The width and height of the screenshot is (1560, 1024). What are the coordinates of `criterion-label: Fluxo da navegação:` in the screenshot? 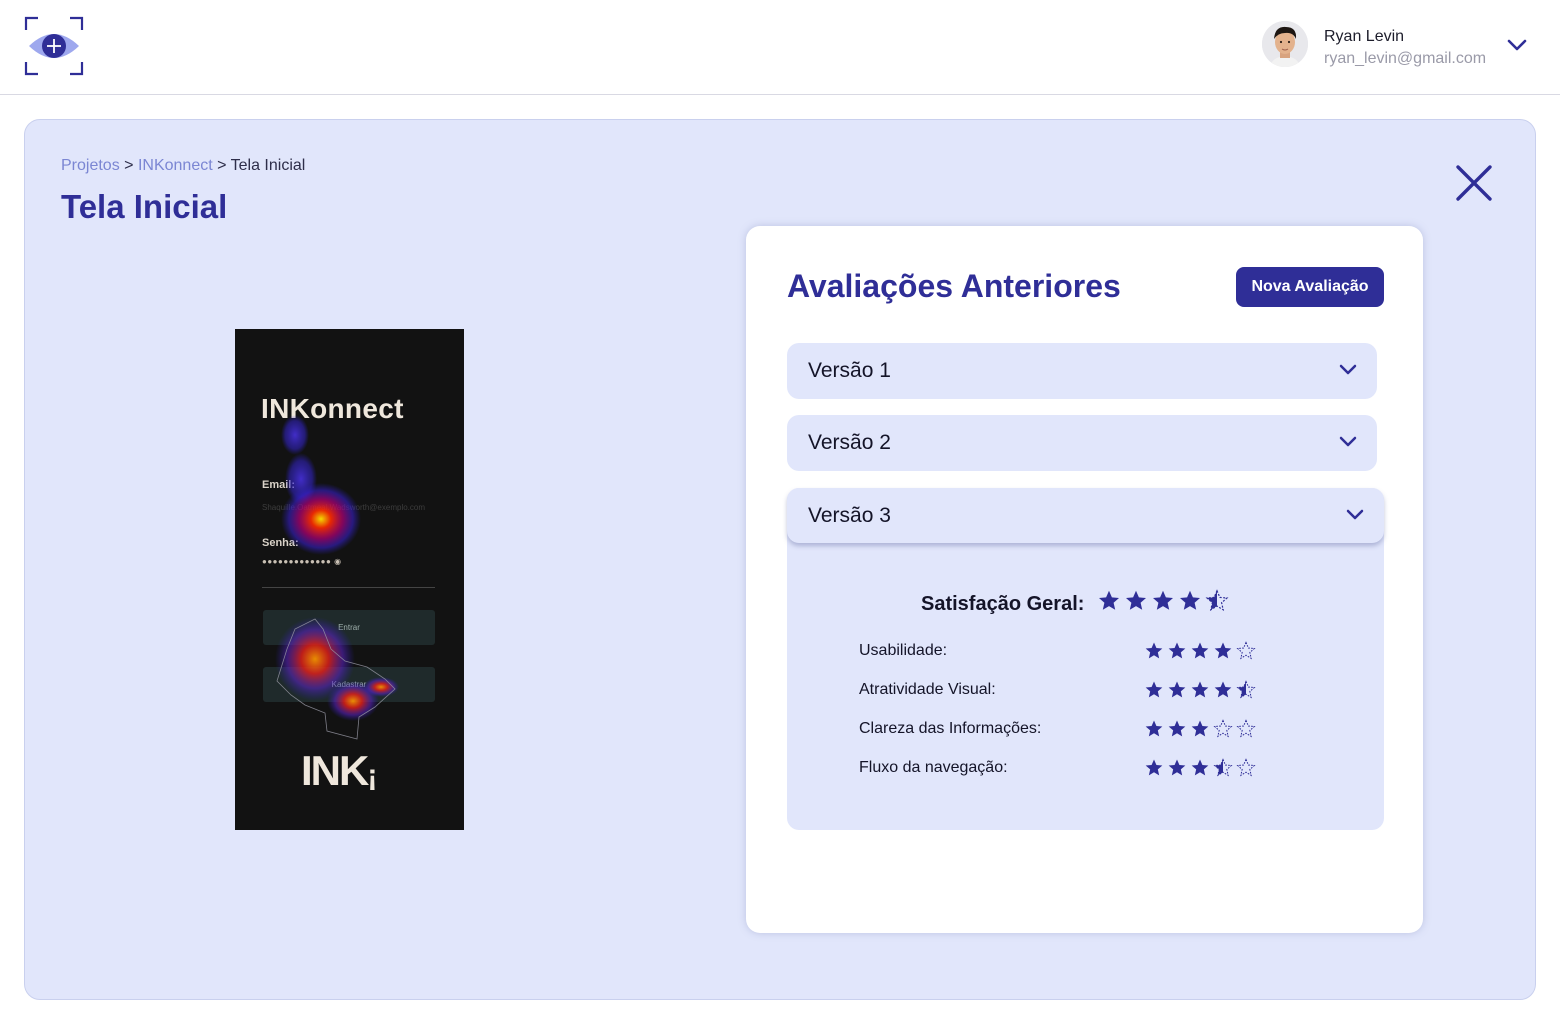 It's located at (933, 767).